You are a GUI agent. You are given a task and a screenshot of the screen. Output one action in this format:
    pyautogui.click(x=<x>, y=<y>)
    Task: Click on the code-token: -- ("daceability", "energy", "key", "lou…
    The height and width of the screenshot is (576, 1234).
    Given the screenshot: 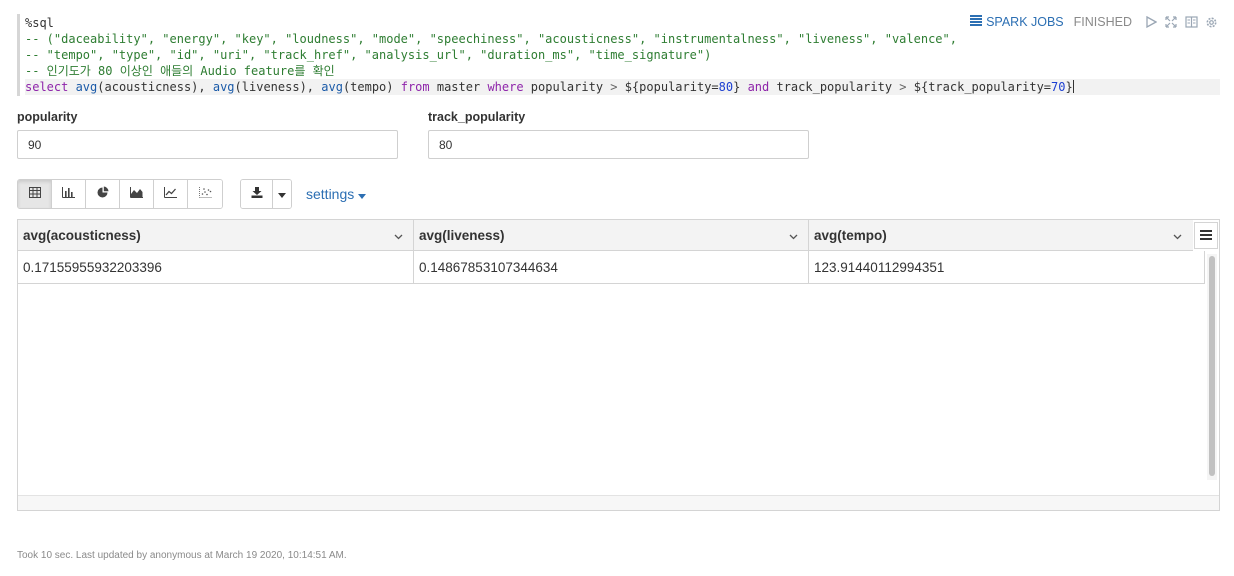 What is the action you would take?
    pyautogui.click(x=491, y=39)
    